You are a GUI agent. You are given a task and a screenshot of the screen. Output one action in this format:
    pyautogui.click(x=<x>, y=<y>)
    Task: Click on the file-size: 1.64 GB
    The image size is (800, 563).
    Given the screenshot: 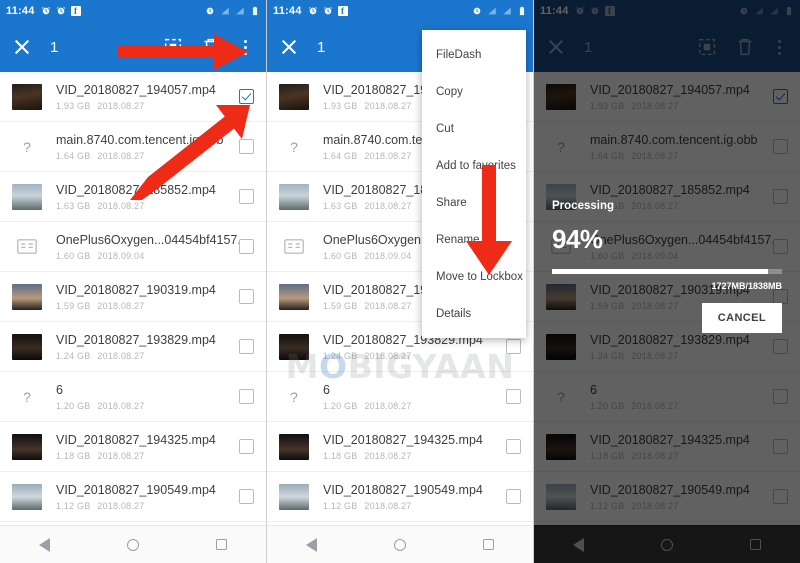 What is the action you would take?
    pyautogui.click(x=73, y=155)
    